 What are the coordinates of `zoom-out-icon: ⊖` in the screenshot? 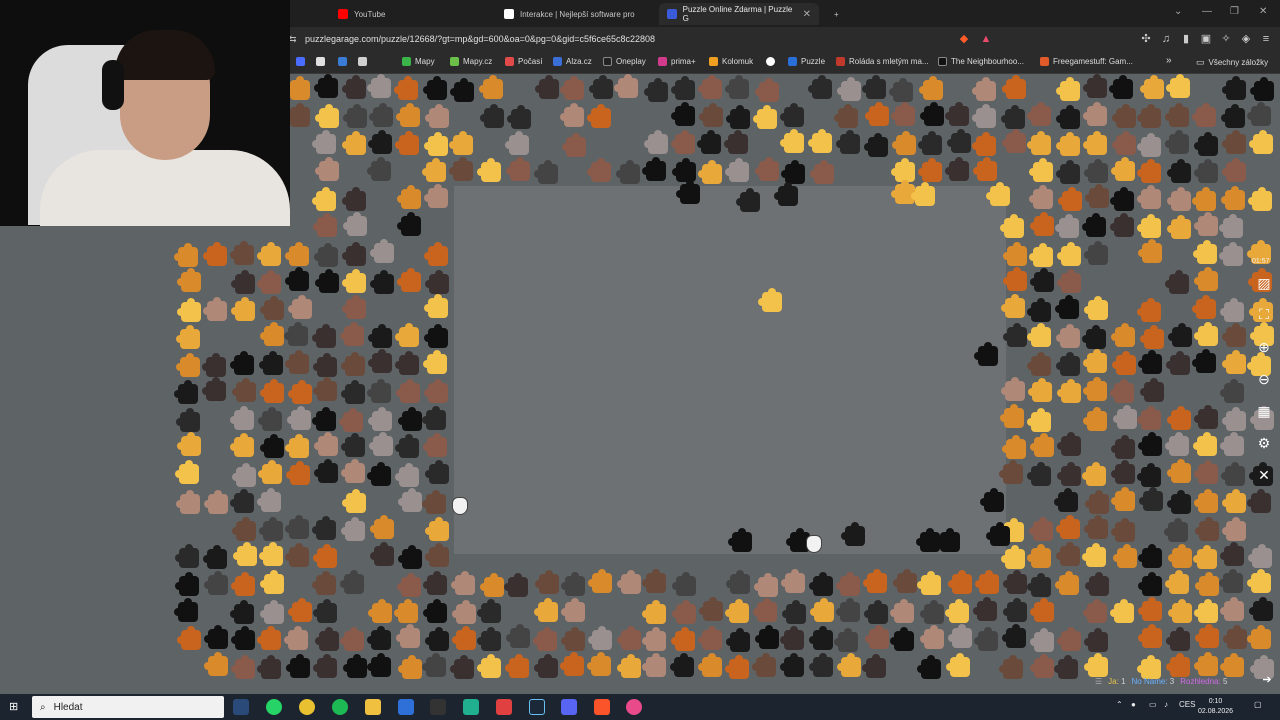 It's located at (1264, 379).